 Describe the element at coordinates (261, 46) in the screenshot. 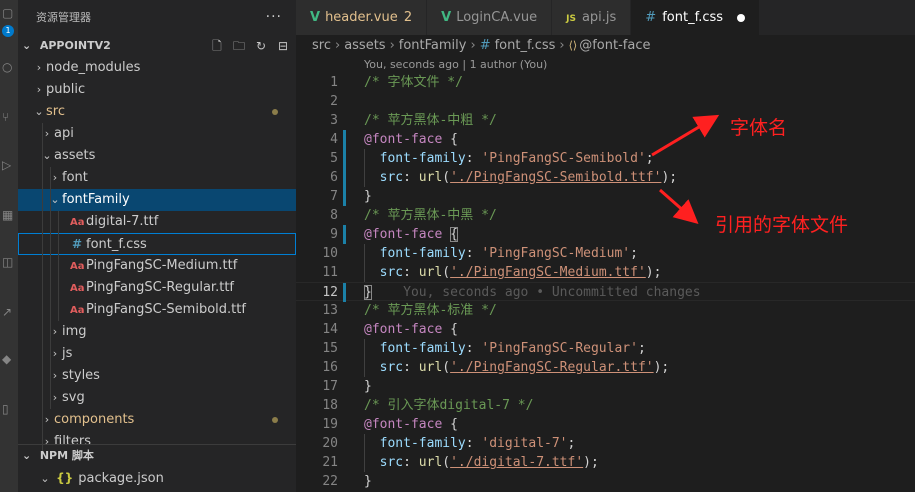

I see `refresh-icon: ↻` at that location.